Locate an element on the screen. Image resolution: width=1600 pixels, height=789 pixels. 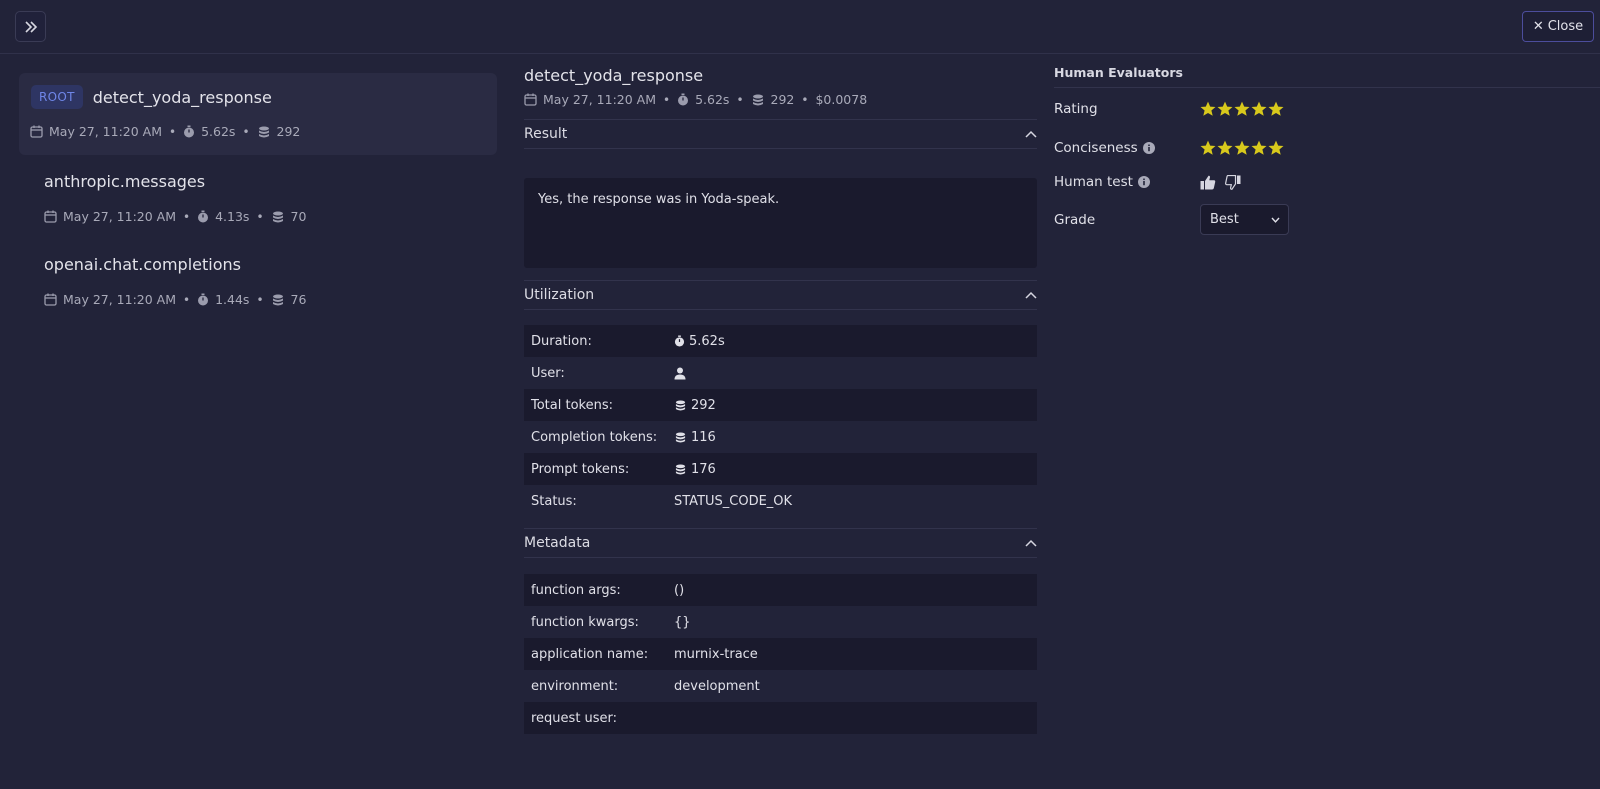
grade-value: Best is located at coordinates (1224, 219).